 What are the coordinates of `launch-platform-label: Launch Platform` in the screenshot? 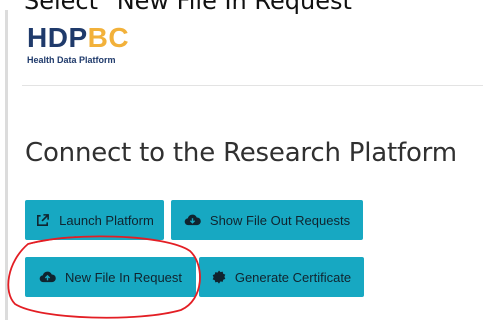 It's located at (106, 220).